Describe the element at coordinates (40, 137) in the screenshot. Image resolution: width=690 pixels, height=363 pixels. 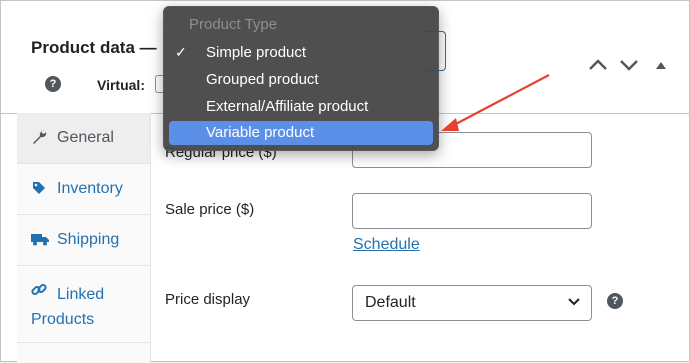
I see `wrench-icon` at that location.